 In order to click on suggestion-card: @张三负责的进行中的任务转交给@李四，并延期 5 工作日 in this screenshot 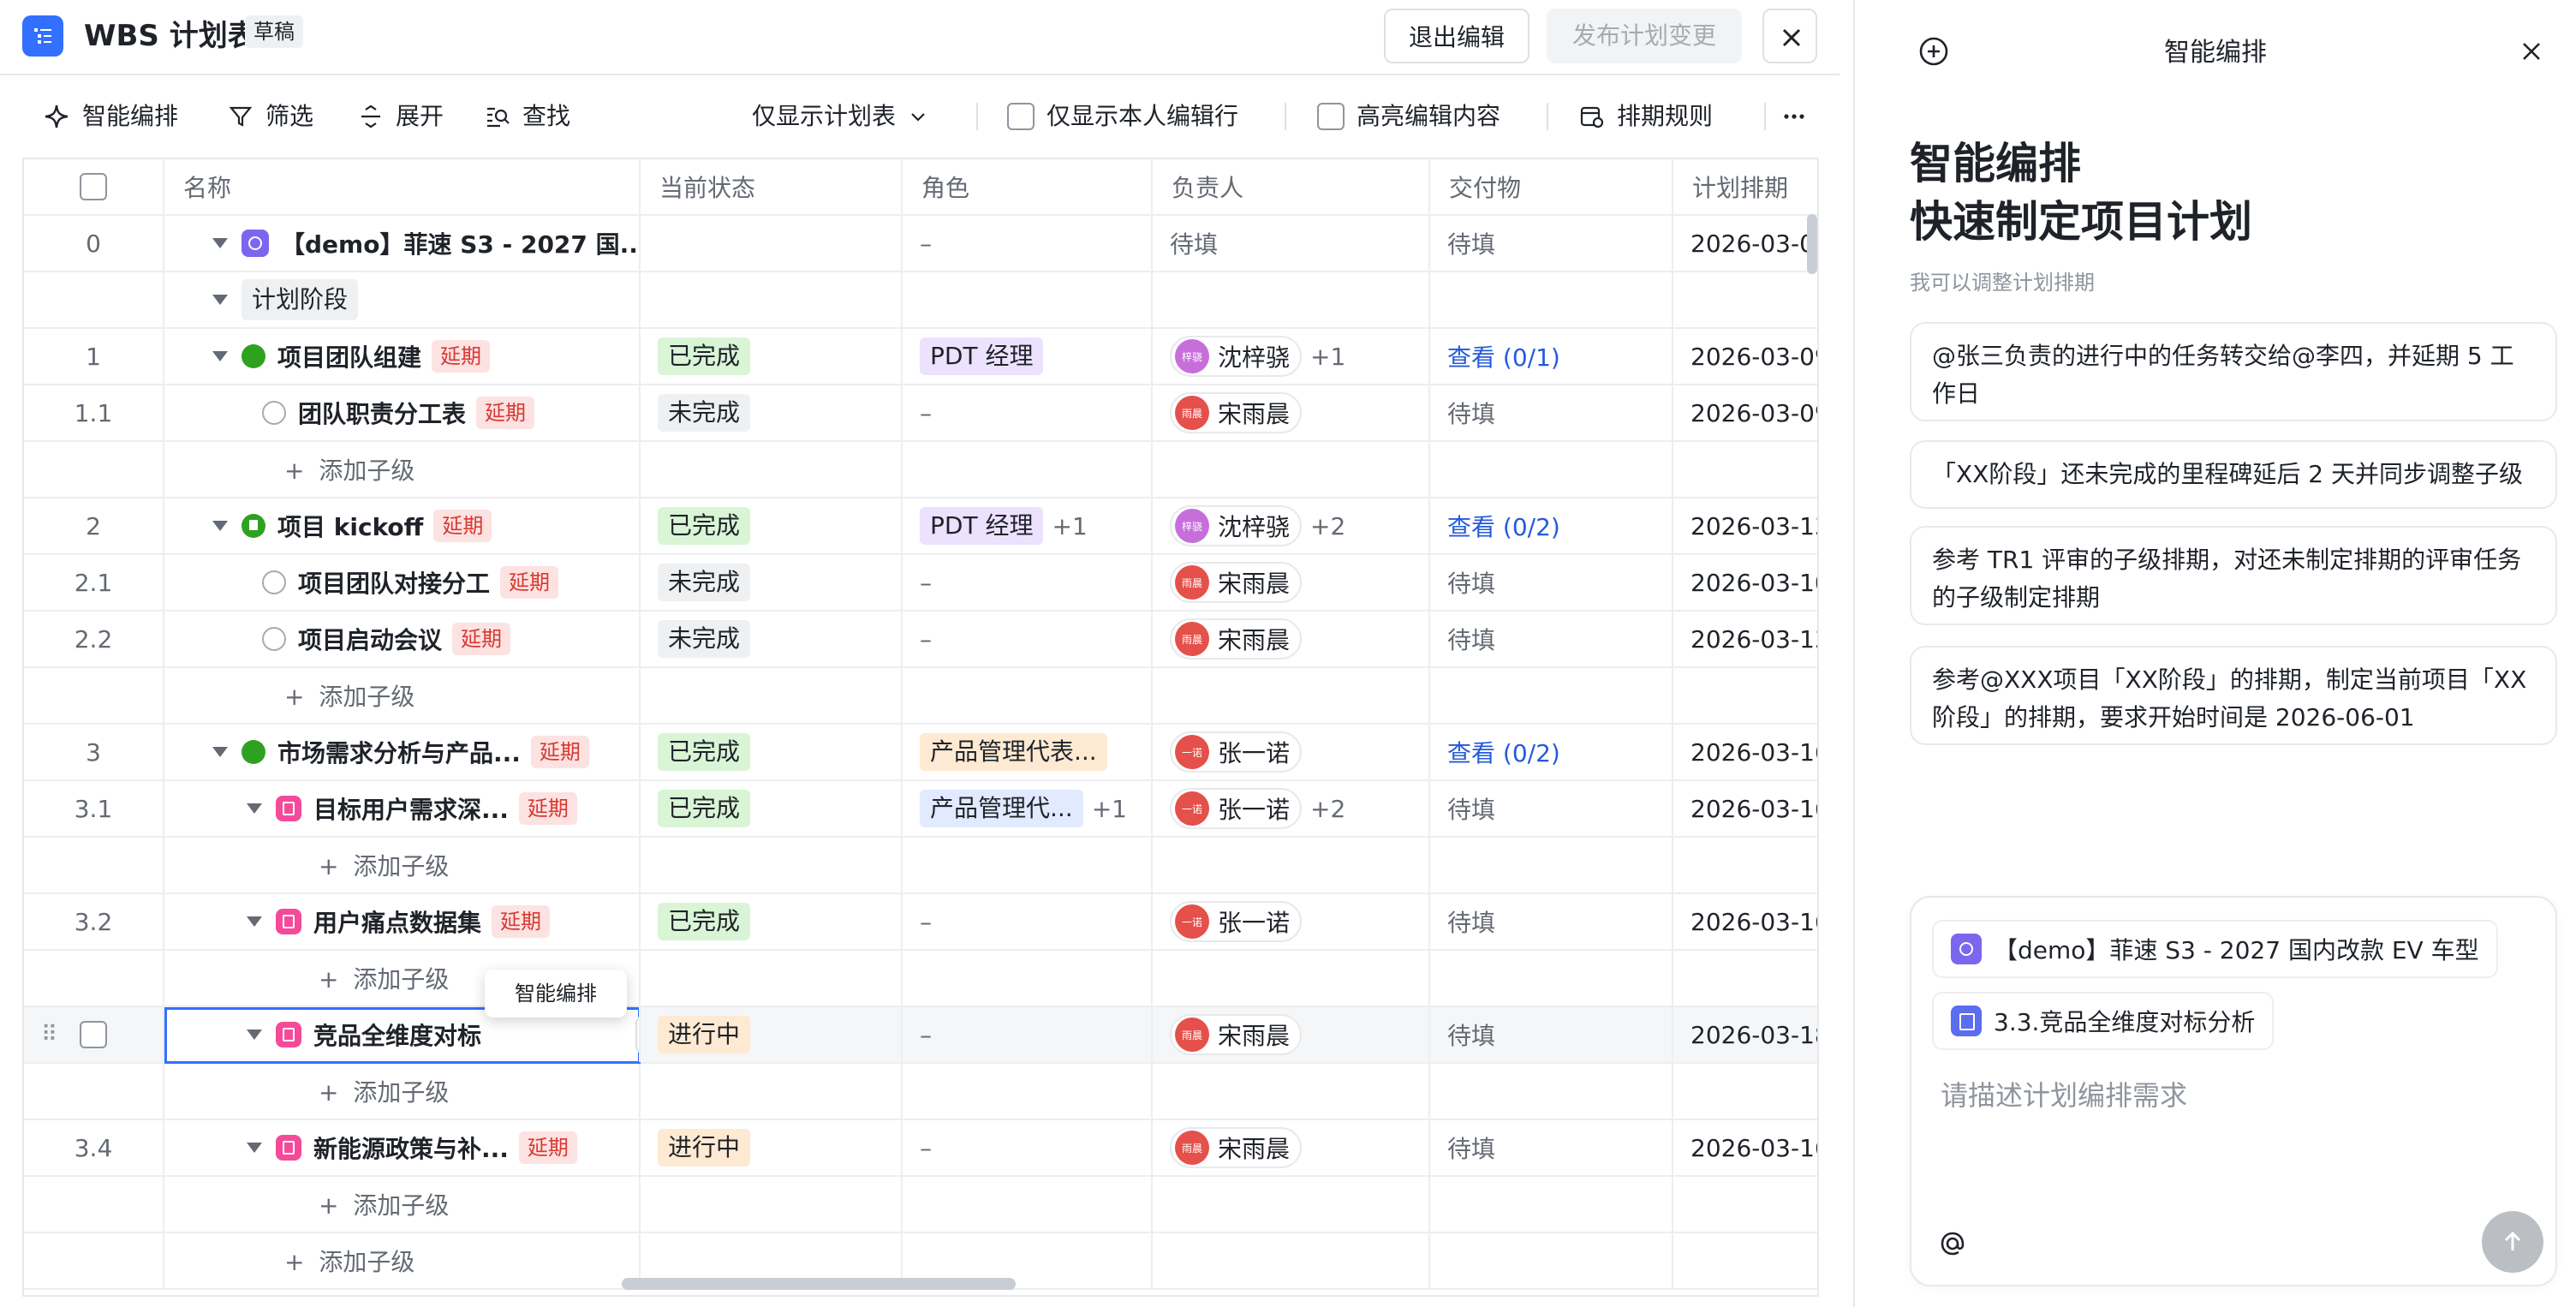, I will do `click(2233, 371)`.